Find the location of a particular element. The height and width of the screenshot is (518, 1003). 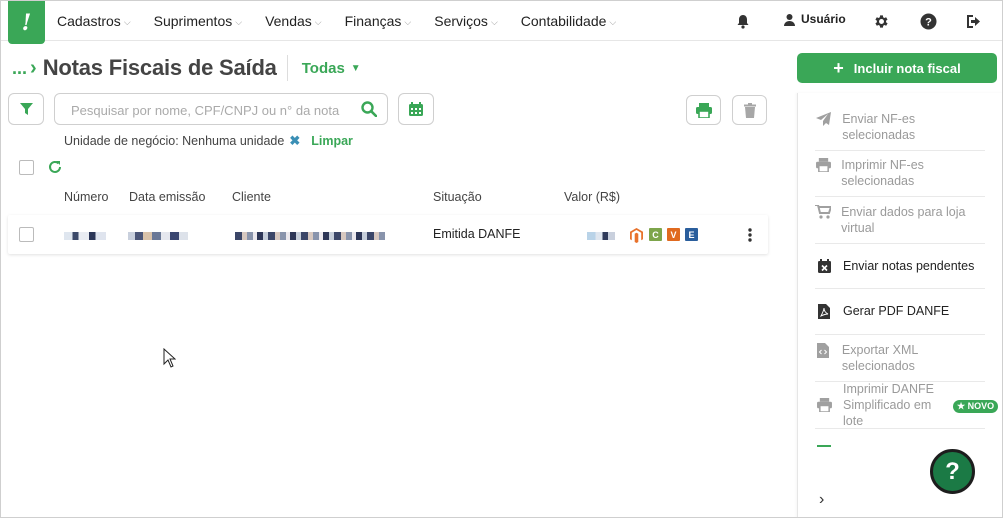

user-label: Usuário is located at coordinates (823, 19).